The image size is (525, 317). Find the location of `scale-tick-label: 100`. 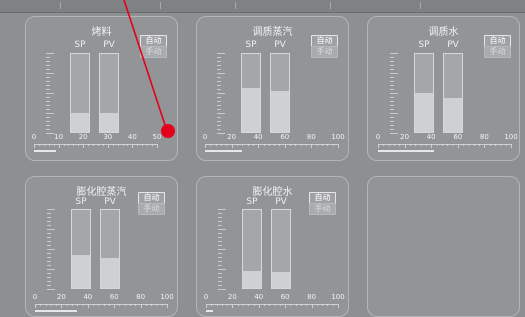

scale-tick-label: 100 is located at coordinates (511, 137).